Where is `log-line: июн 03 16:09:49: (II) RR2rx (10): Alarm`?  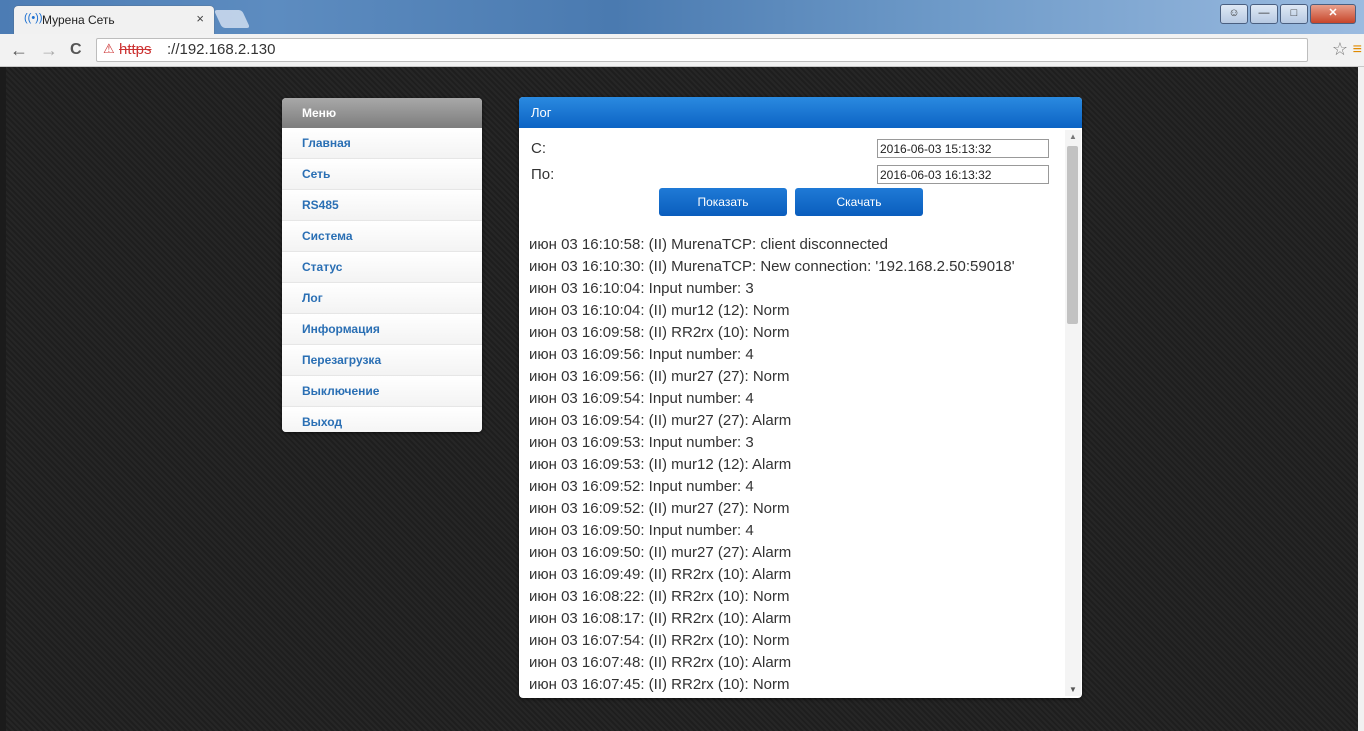
log-line: июн 03 16:09:49: (II) RR2rx (10): Alarm is located at coordinates (660, 574).